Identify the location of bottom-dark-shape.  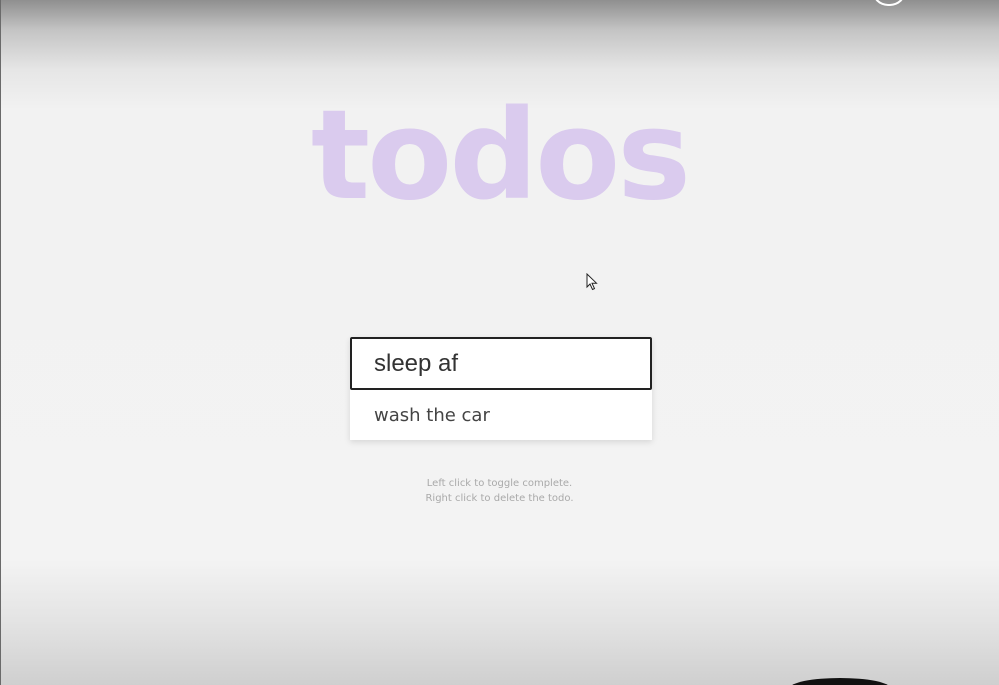
(840, 681).